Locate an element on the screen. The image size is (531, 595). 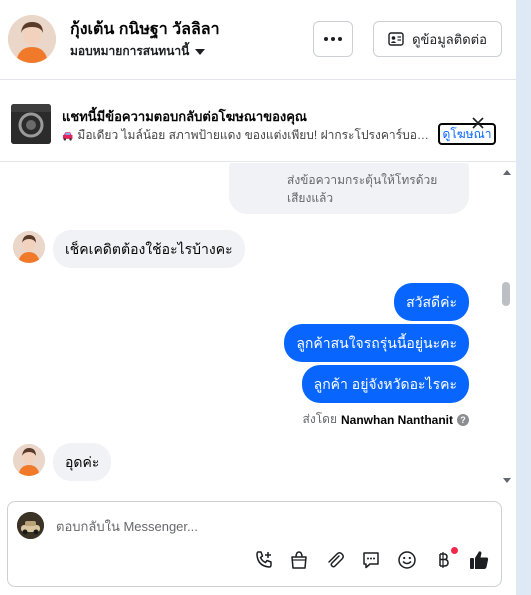
scrollbar-thumb is located at coordinates (506, 294).